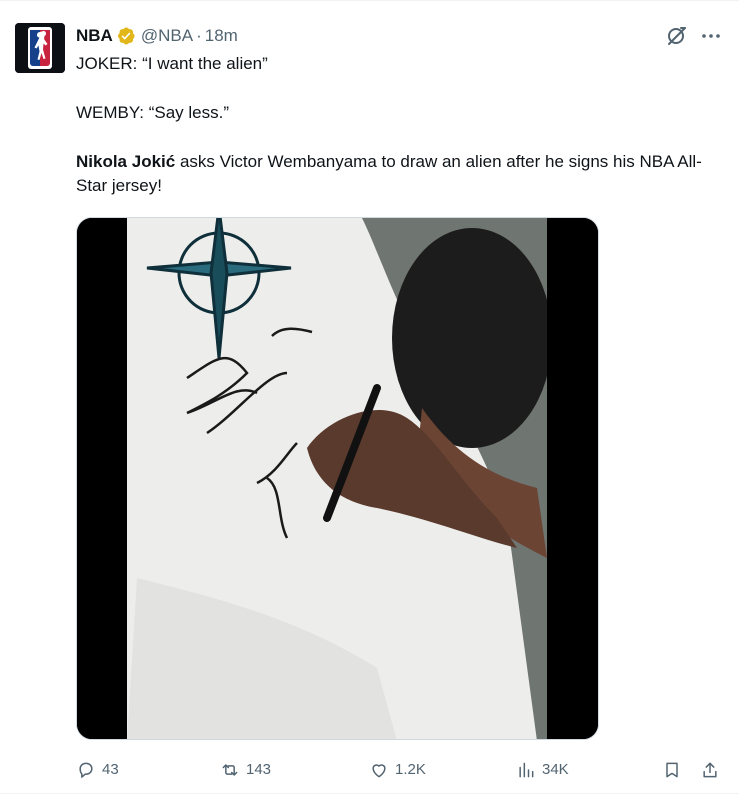 The height and width of the screenshot is (794, 739). Describe the element at coordinates (526, 770) in the screenshot. I see `views-bars-icon` at that location.